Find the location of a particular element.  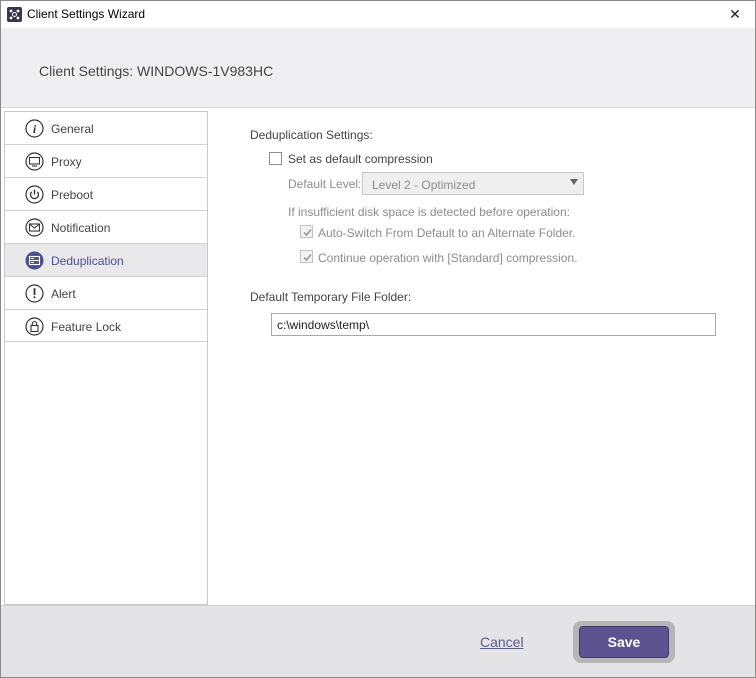

lock-icon is located at coordinates (34, 326).